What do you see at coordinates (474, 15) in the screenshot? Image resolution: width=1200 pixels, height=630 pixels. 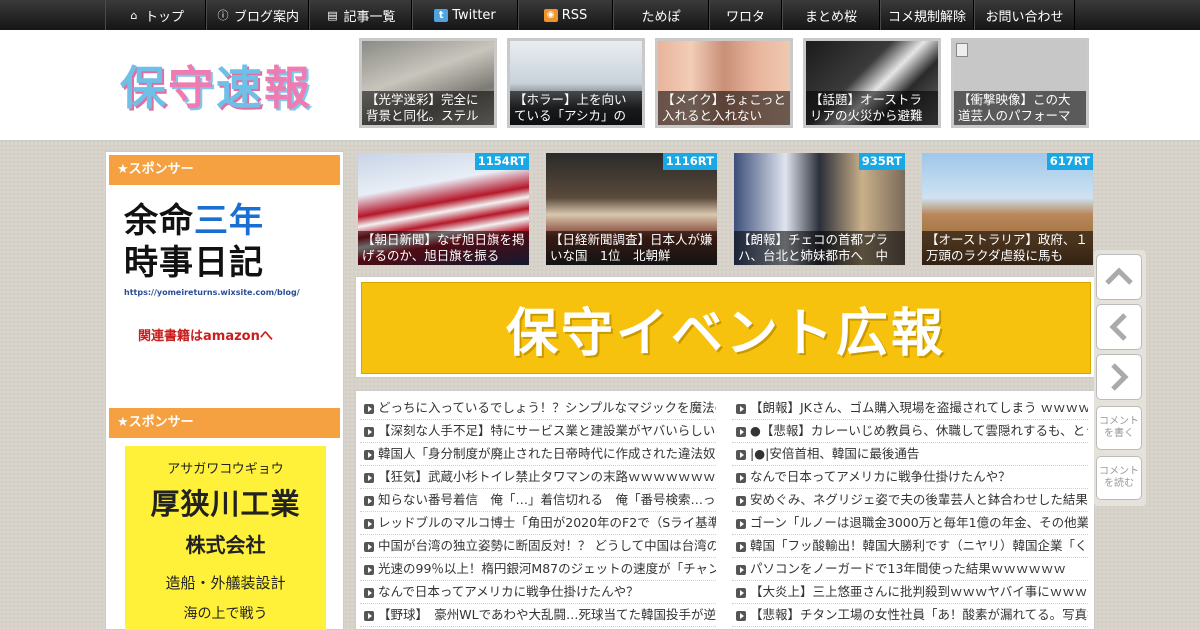 I see `nav-item-label: Twitter` at bounding box center [474, 15].